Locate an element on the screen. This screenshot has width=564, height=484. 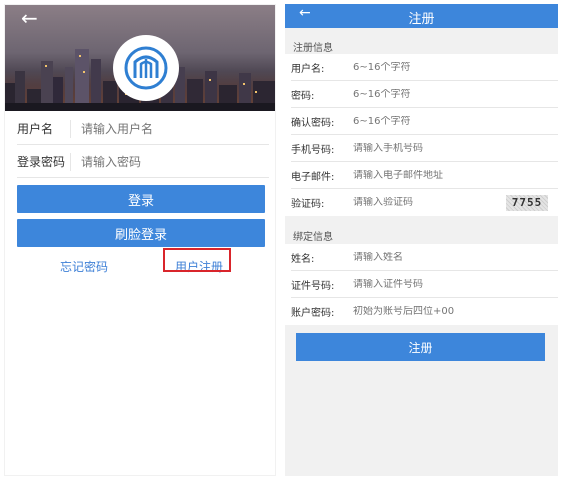
form-row-account-password: 账户密码: is located at coordinates (424, 311).